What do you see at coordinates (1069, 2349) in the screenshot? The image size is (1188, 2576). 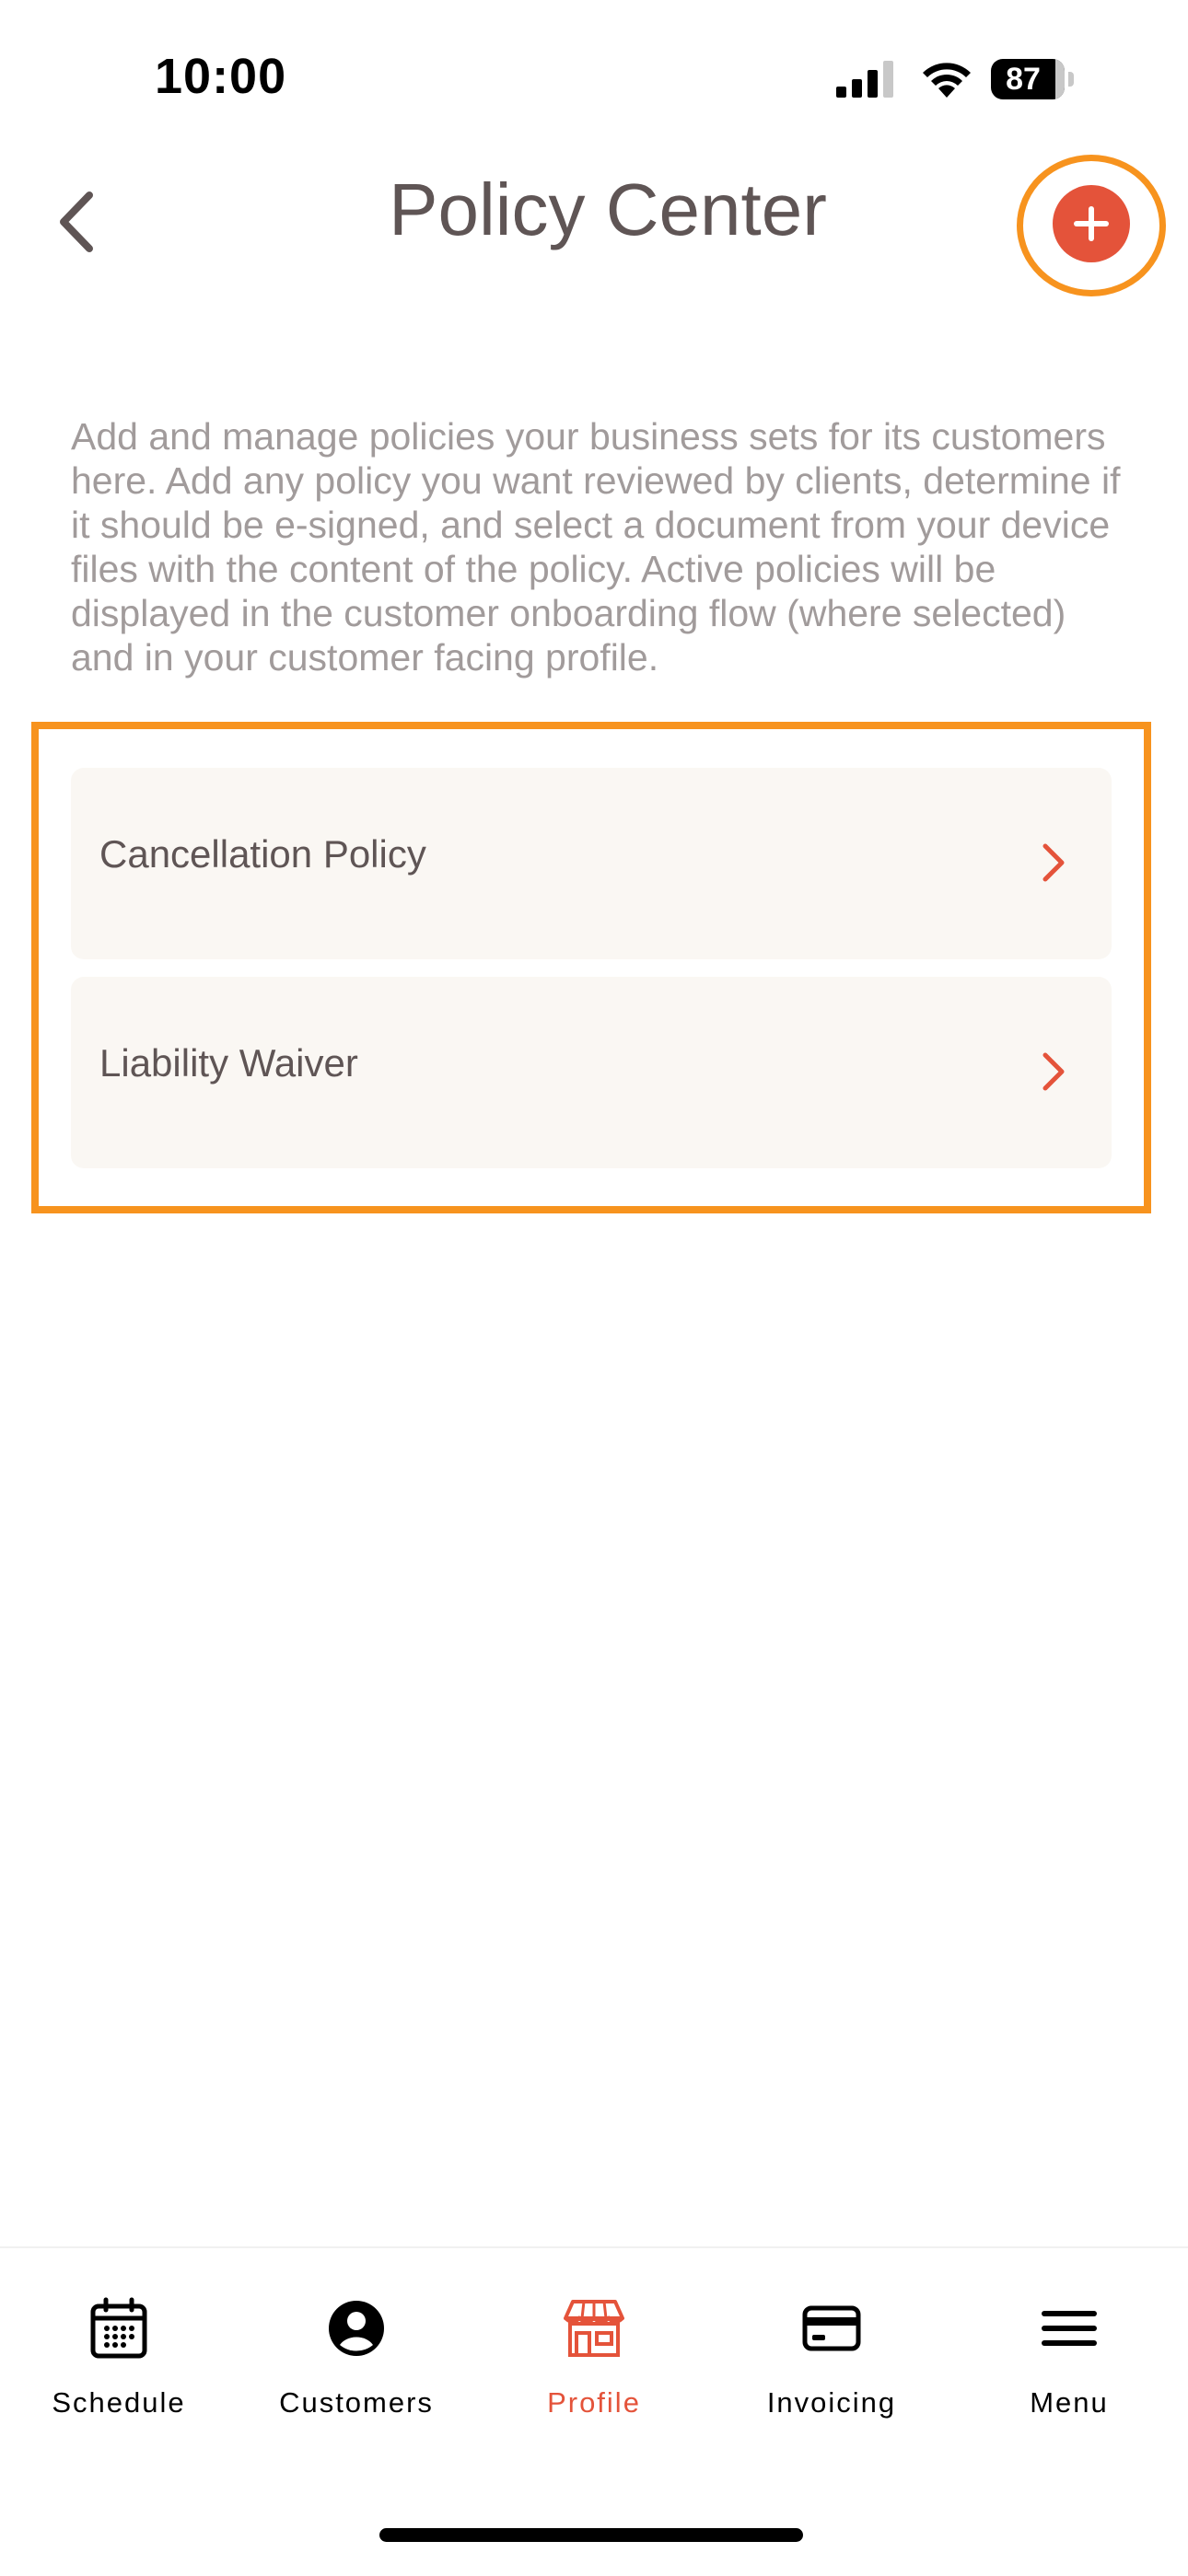 I see `tab-menu: Menu` at bounding box center [1069, 2349].